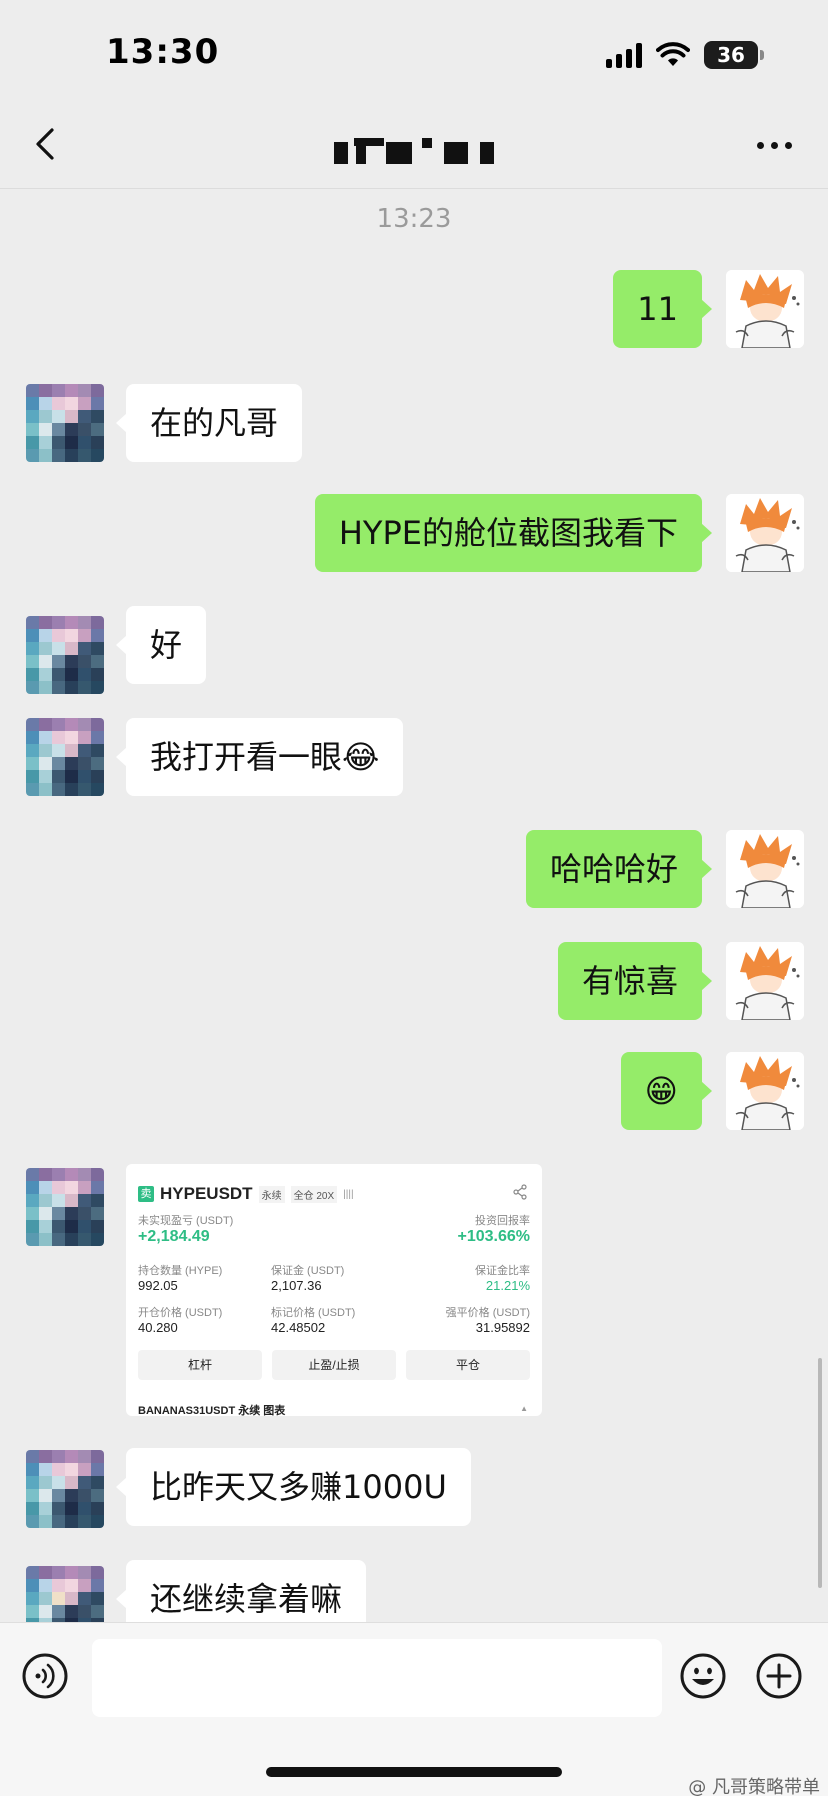 The height and width of the screenshot is (1796, 828). I want to click on wifi-icon, so click(673, 54).